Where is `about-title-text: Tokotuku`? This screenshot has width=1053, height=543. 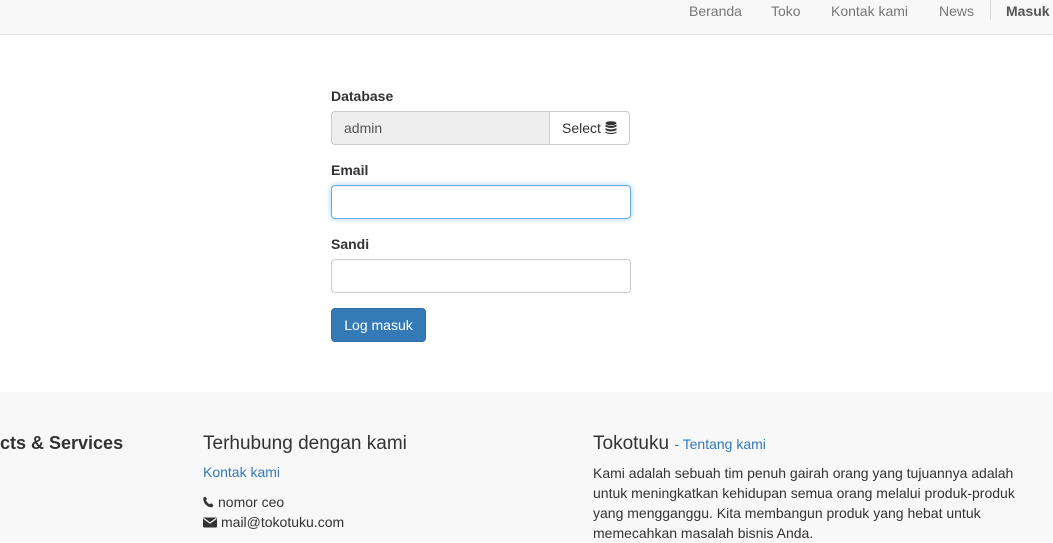
about-title-text: Tokotuku is located at coordinates (631, 443).